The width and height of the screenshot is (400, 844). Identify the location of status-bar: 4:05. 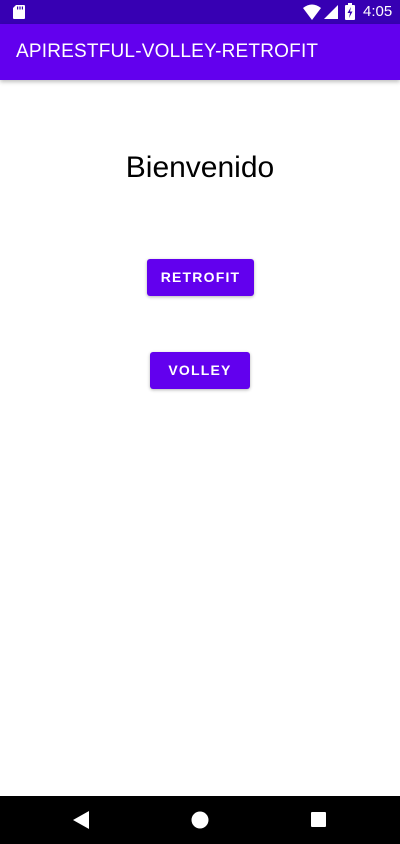
(200, 12).